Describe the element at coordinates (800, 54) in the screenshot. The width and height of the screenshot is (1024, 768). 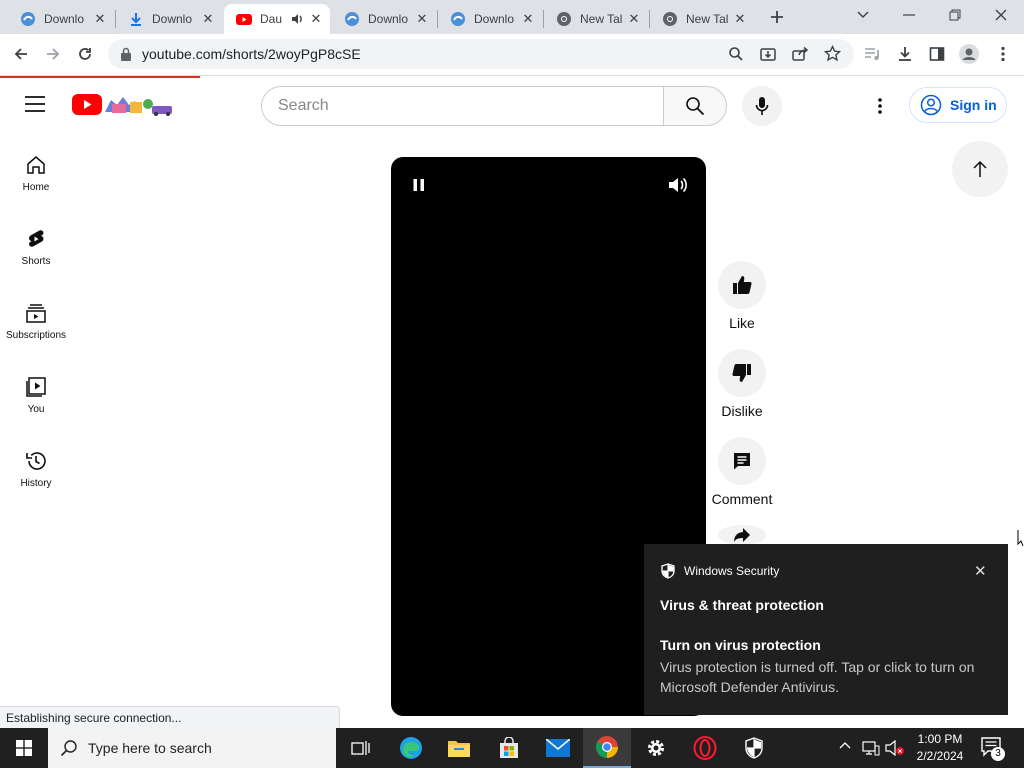
I see `share-icon` at that location.